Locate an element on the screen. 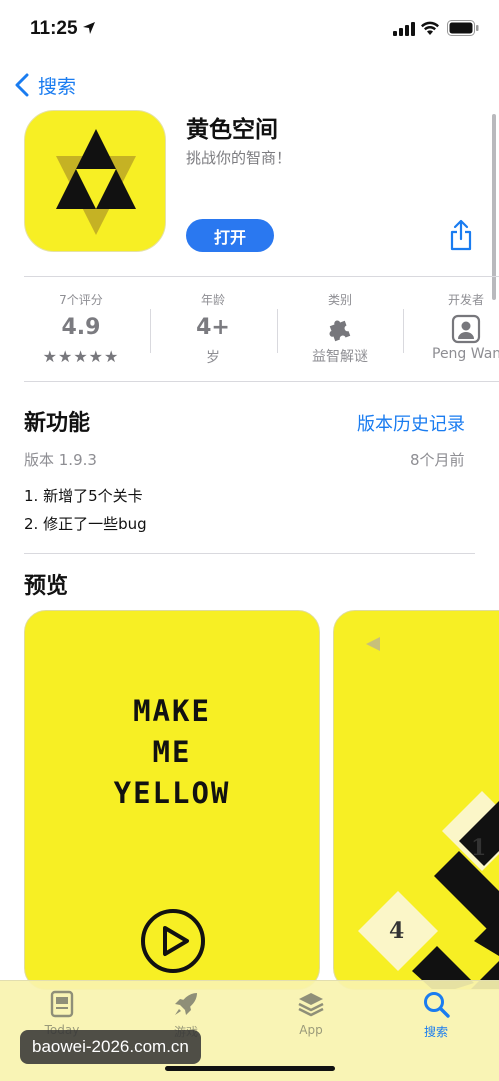 The width and height of the screenshot is (499, 1081). home-indicator is located at coordinates (250, 1068).